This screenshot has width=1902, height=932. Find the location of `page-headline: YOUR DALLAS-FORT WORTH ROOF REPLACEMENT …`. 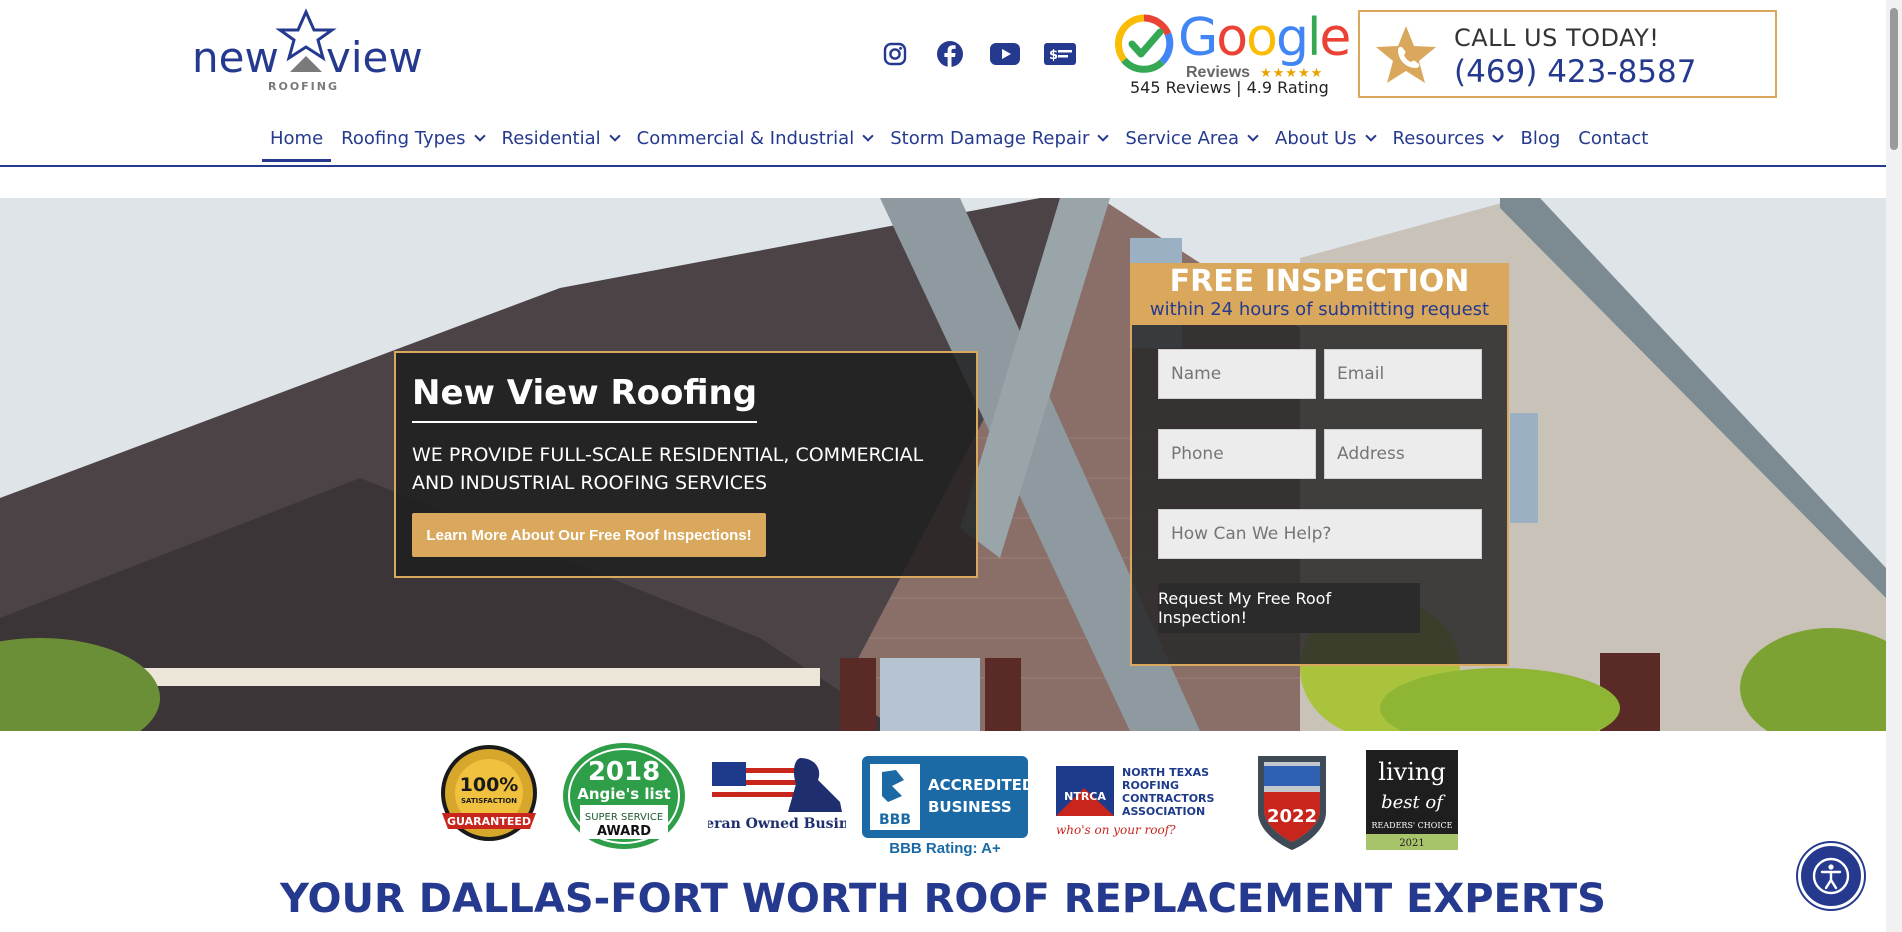

page-headline: YOUR DALLAS-FORT WORTH ROOF REPLACEMENT … is located at coordinates (943, 899).